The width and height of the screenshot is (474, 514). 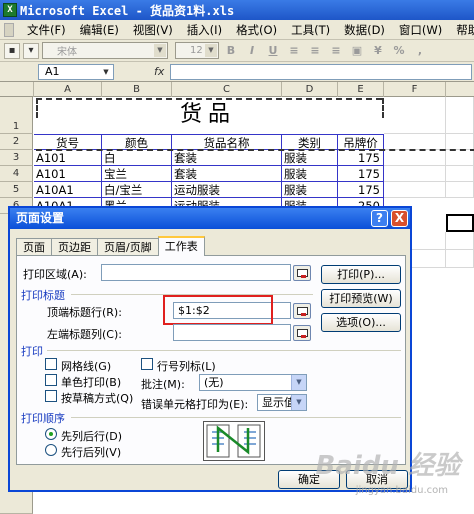 What do you see at coordinates (128, 247) in the screenshot?
I see `tab-header-footer: 页眉/页脚` at bounding box center [128, 247].